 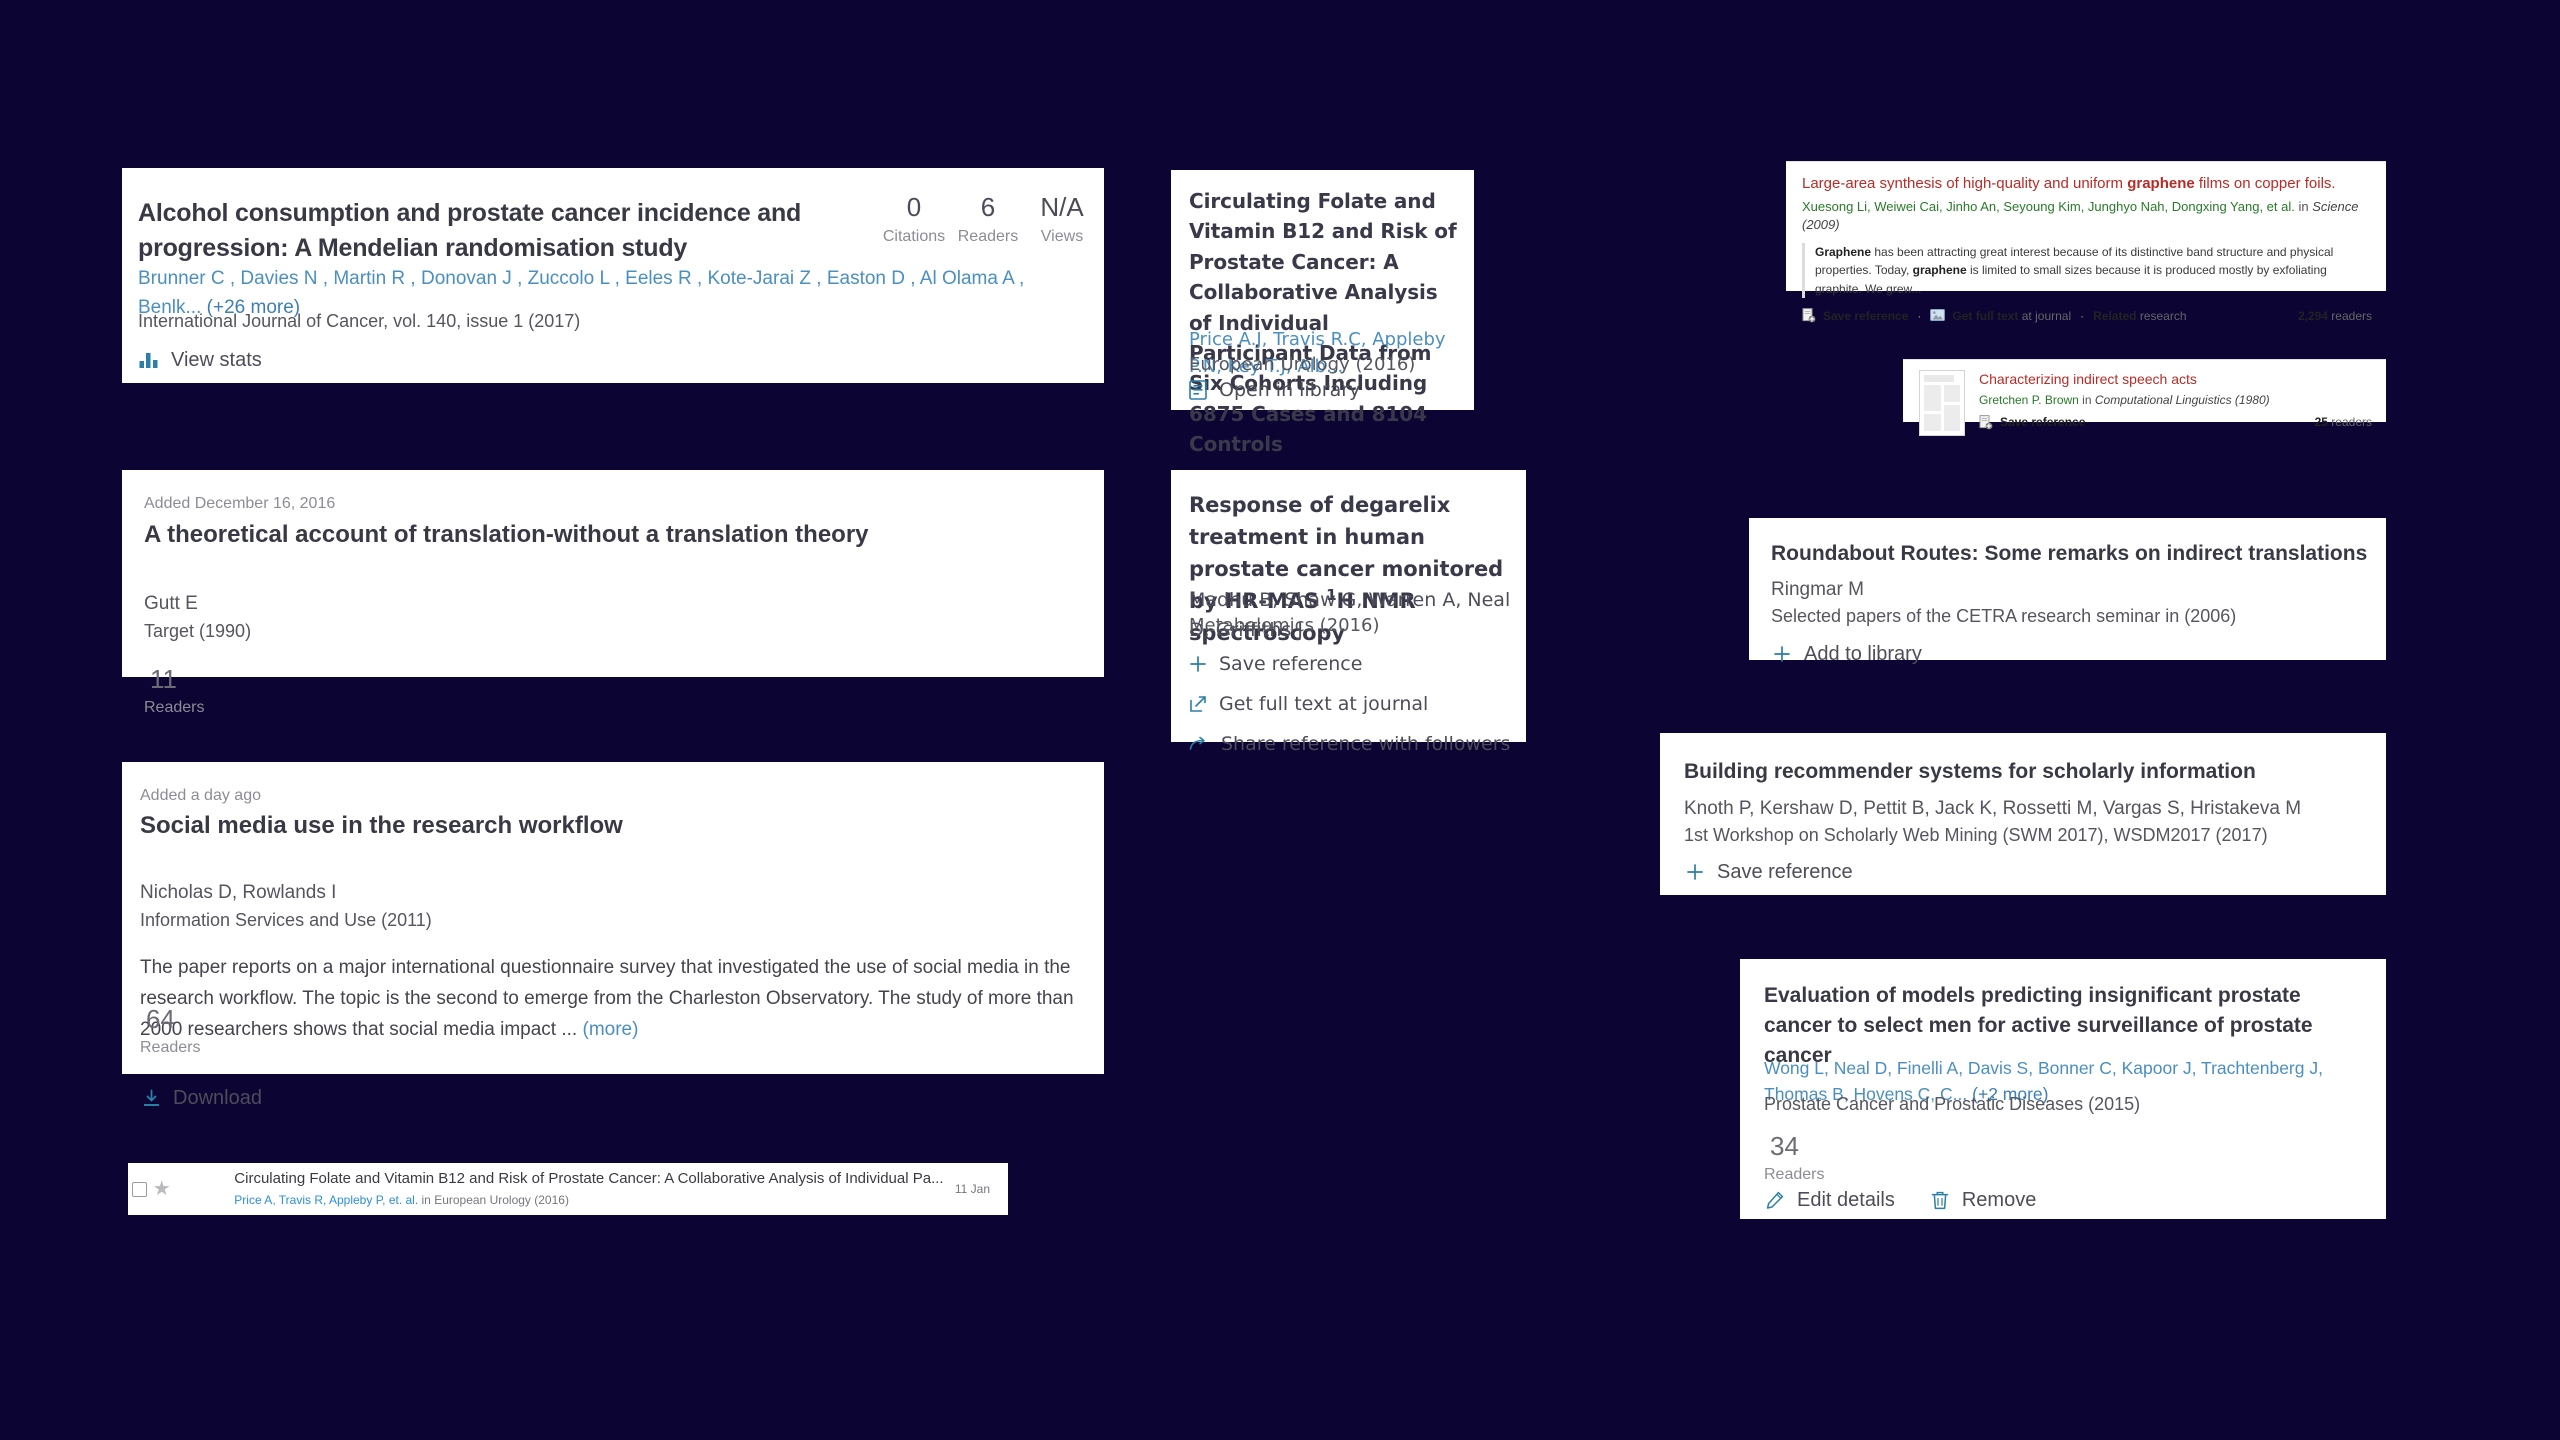 I want to click on list-row-authors: Price A, Travis R, Appleby P, et. al., so click(x=326, y=1200).